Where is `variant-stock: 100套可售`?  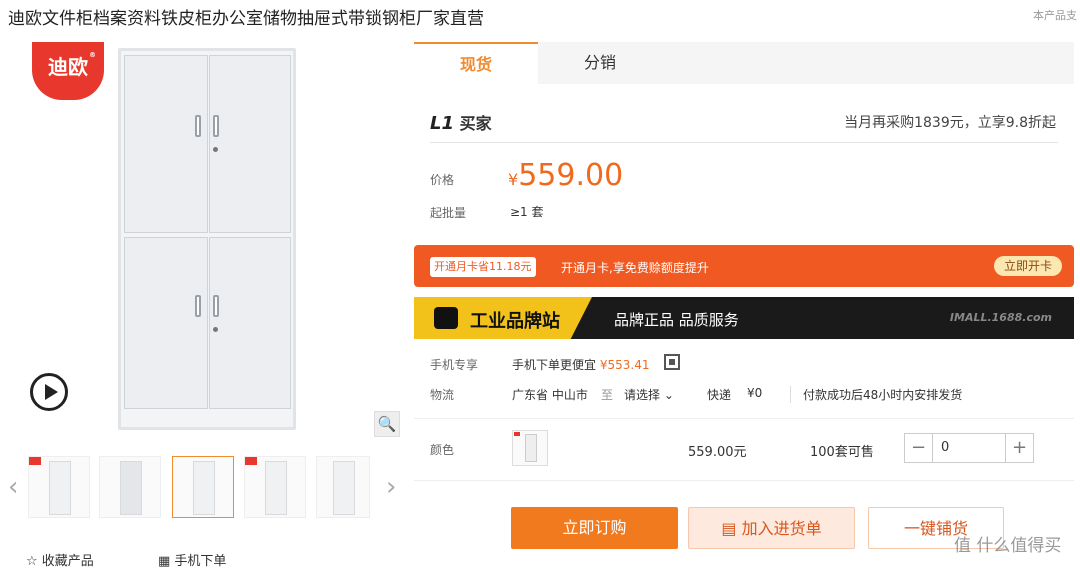 variant-stock: 100套可售 is located at coordinates (842, 452).